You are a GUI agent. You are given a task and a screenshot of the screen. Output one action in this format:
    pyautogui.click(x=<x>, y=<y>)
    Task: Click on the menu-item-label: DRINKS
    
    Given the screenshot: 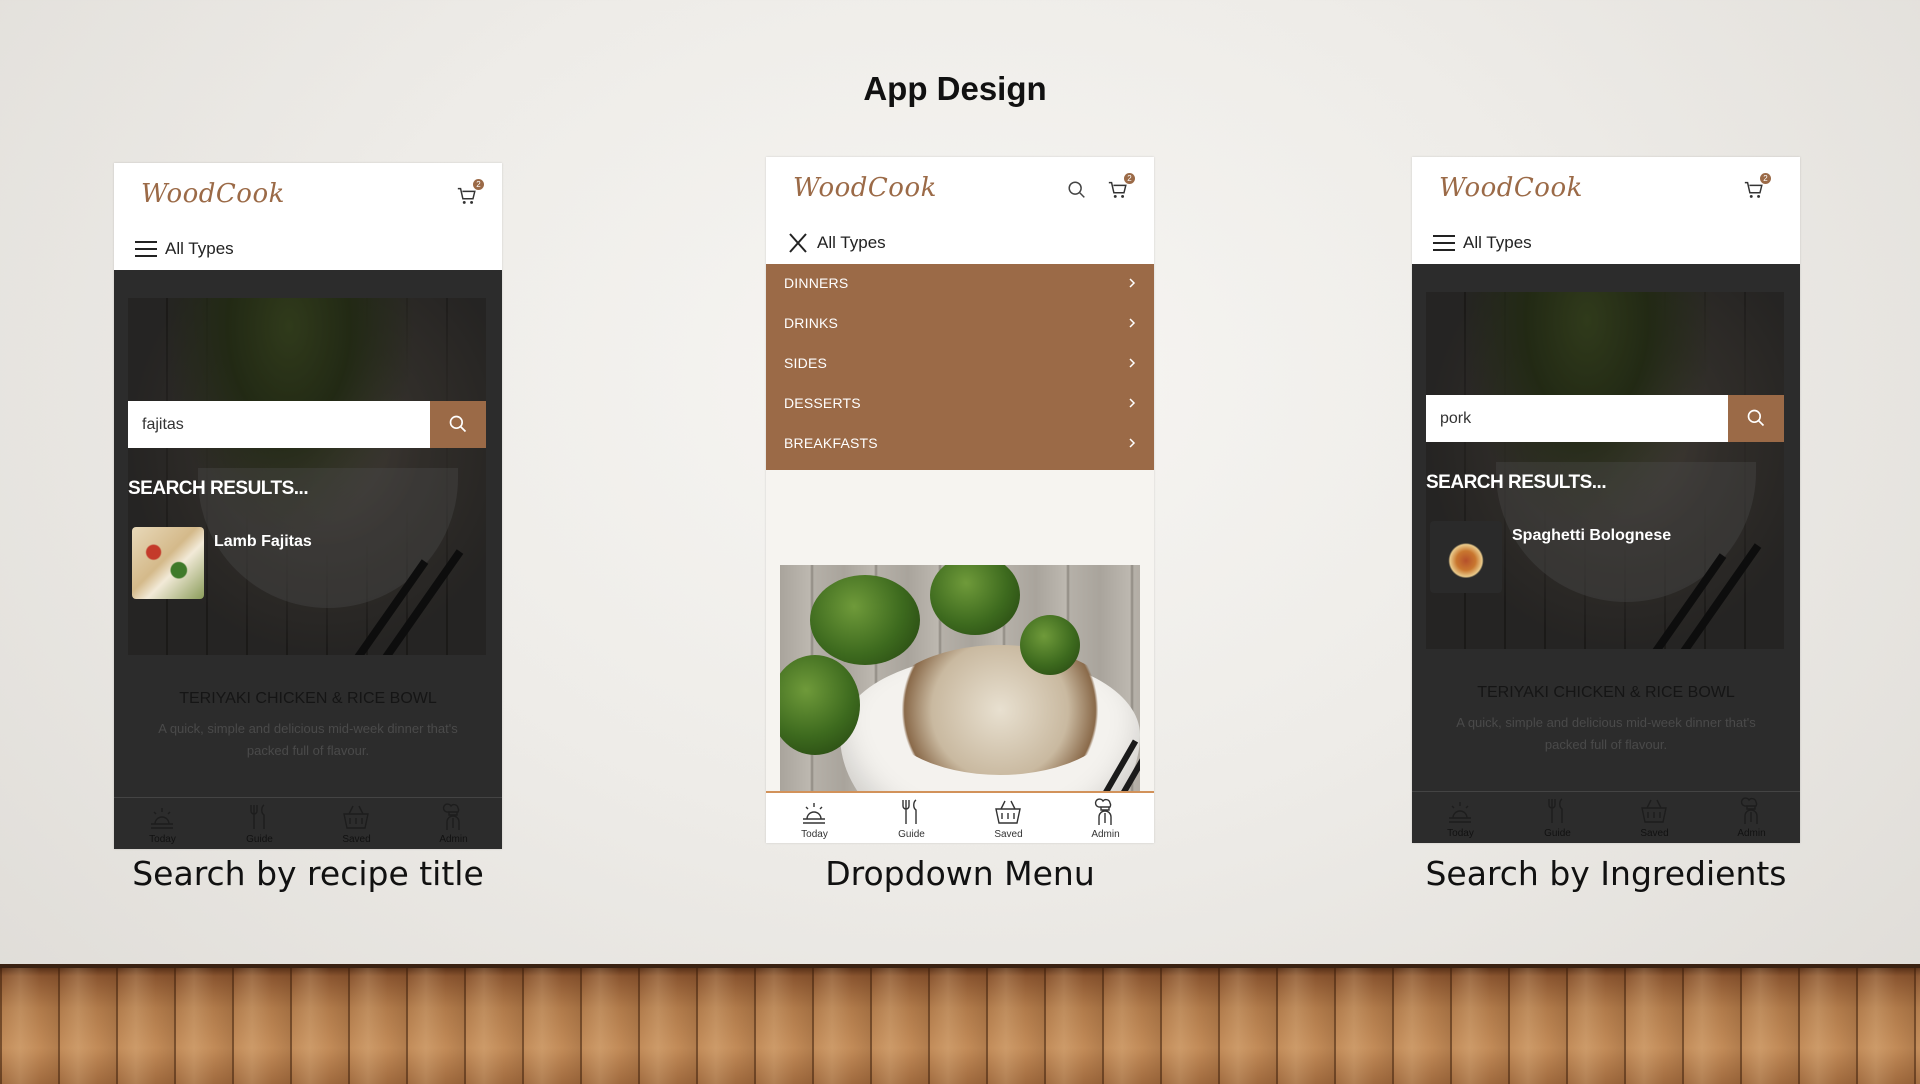 What is the action you would take?
    pyautogui.click(x=811, y=323)
    